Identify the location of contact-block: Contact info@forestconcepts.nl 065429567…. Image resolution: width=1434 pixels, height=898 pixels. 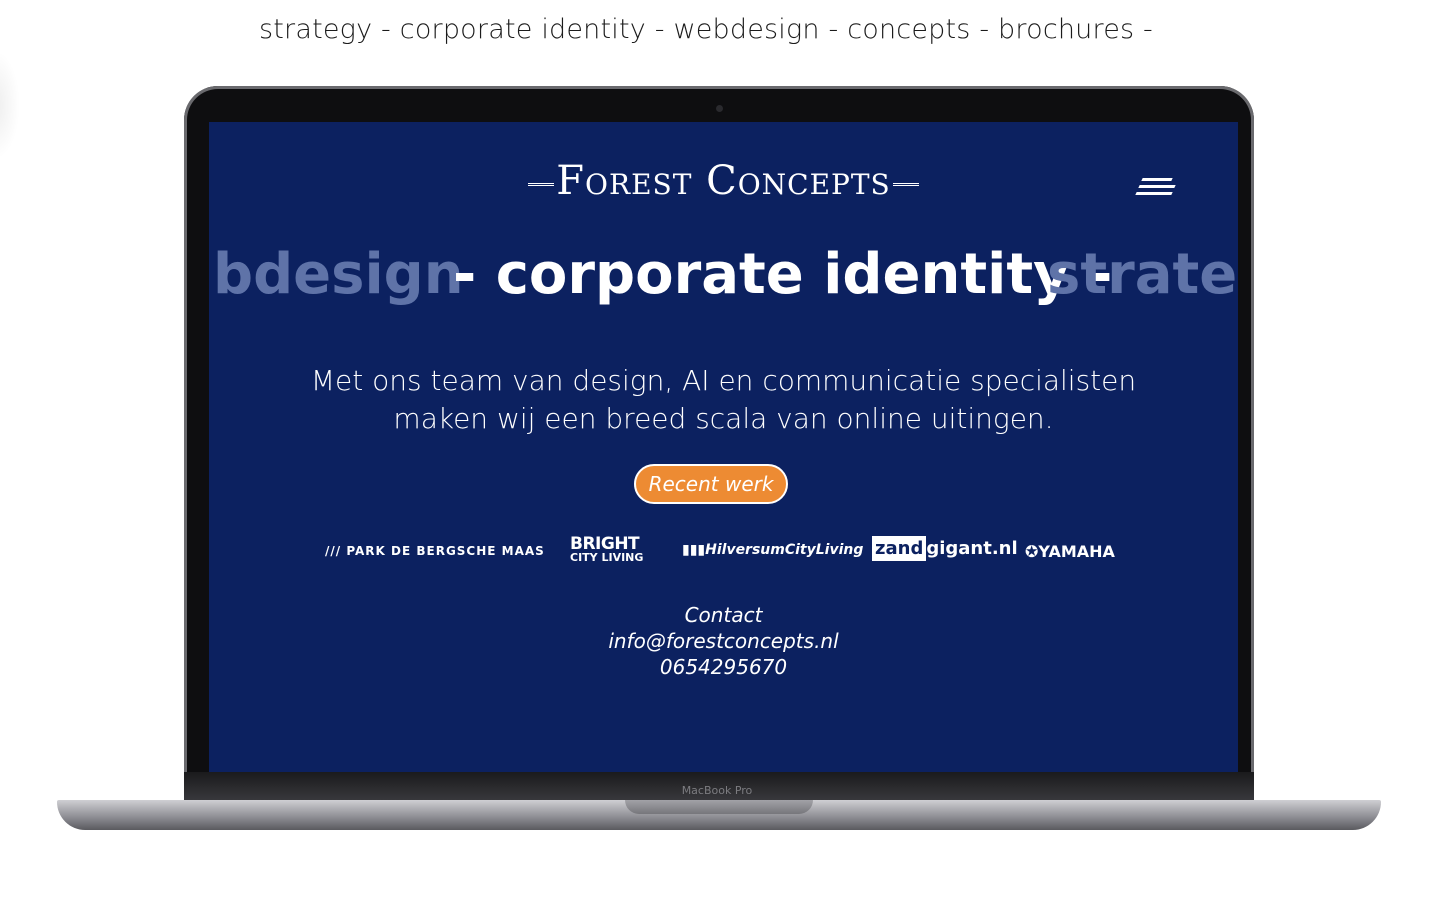
(723, 641).